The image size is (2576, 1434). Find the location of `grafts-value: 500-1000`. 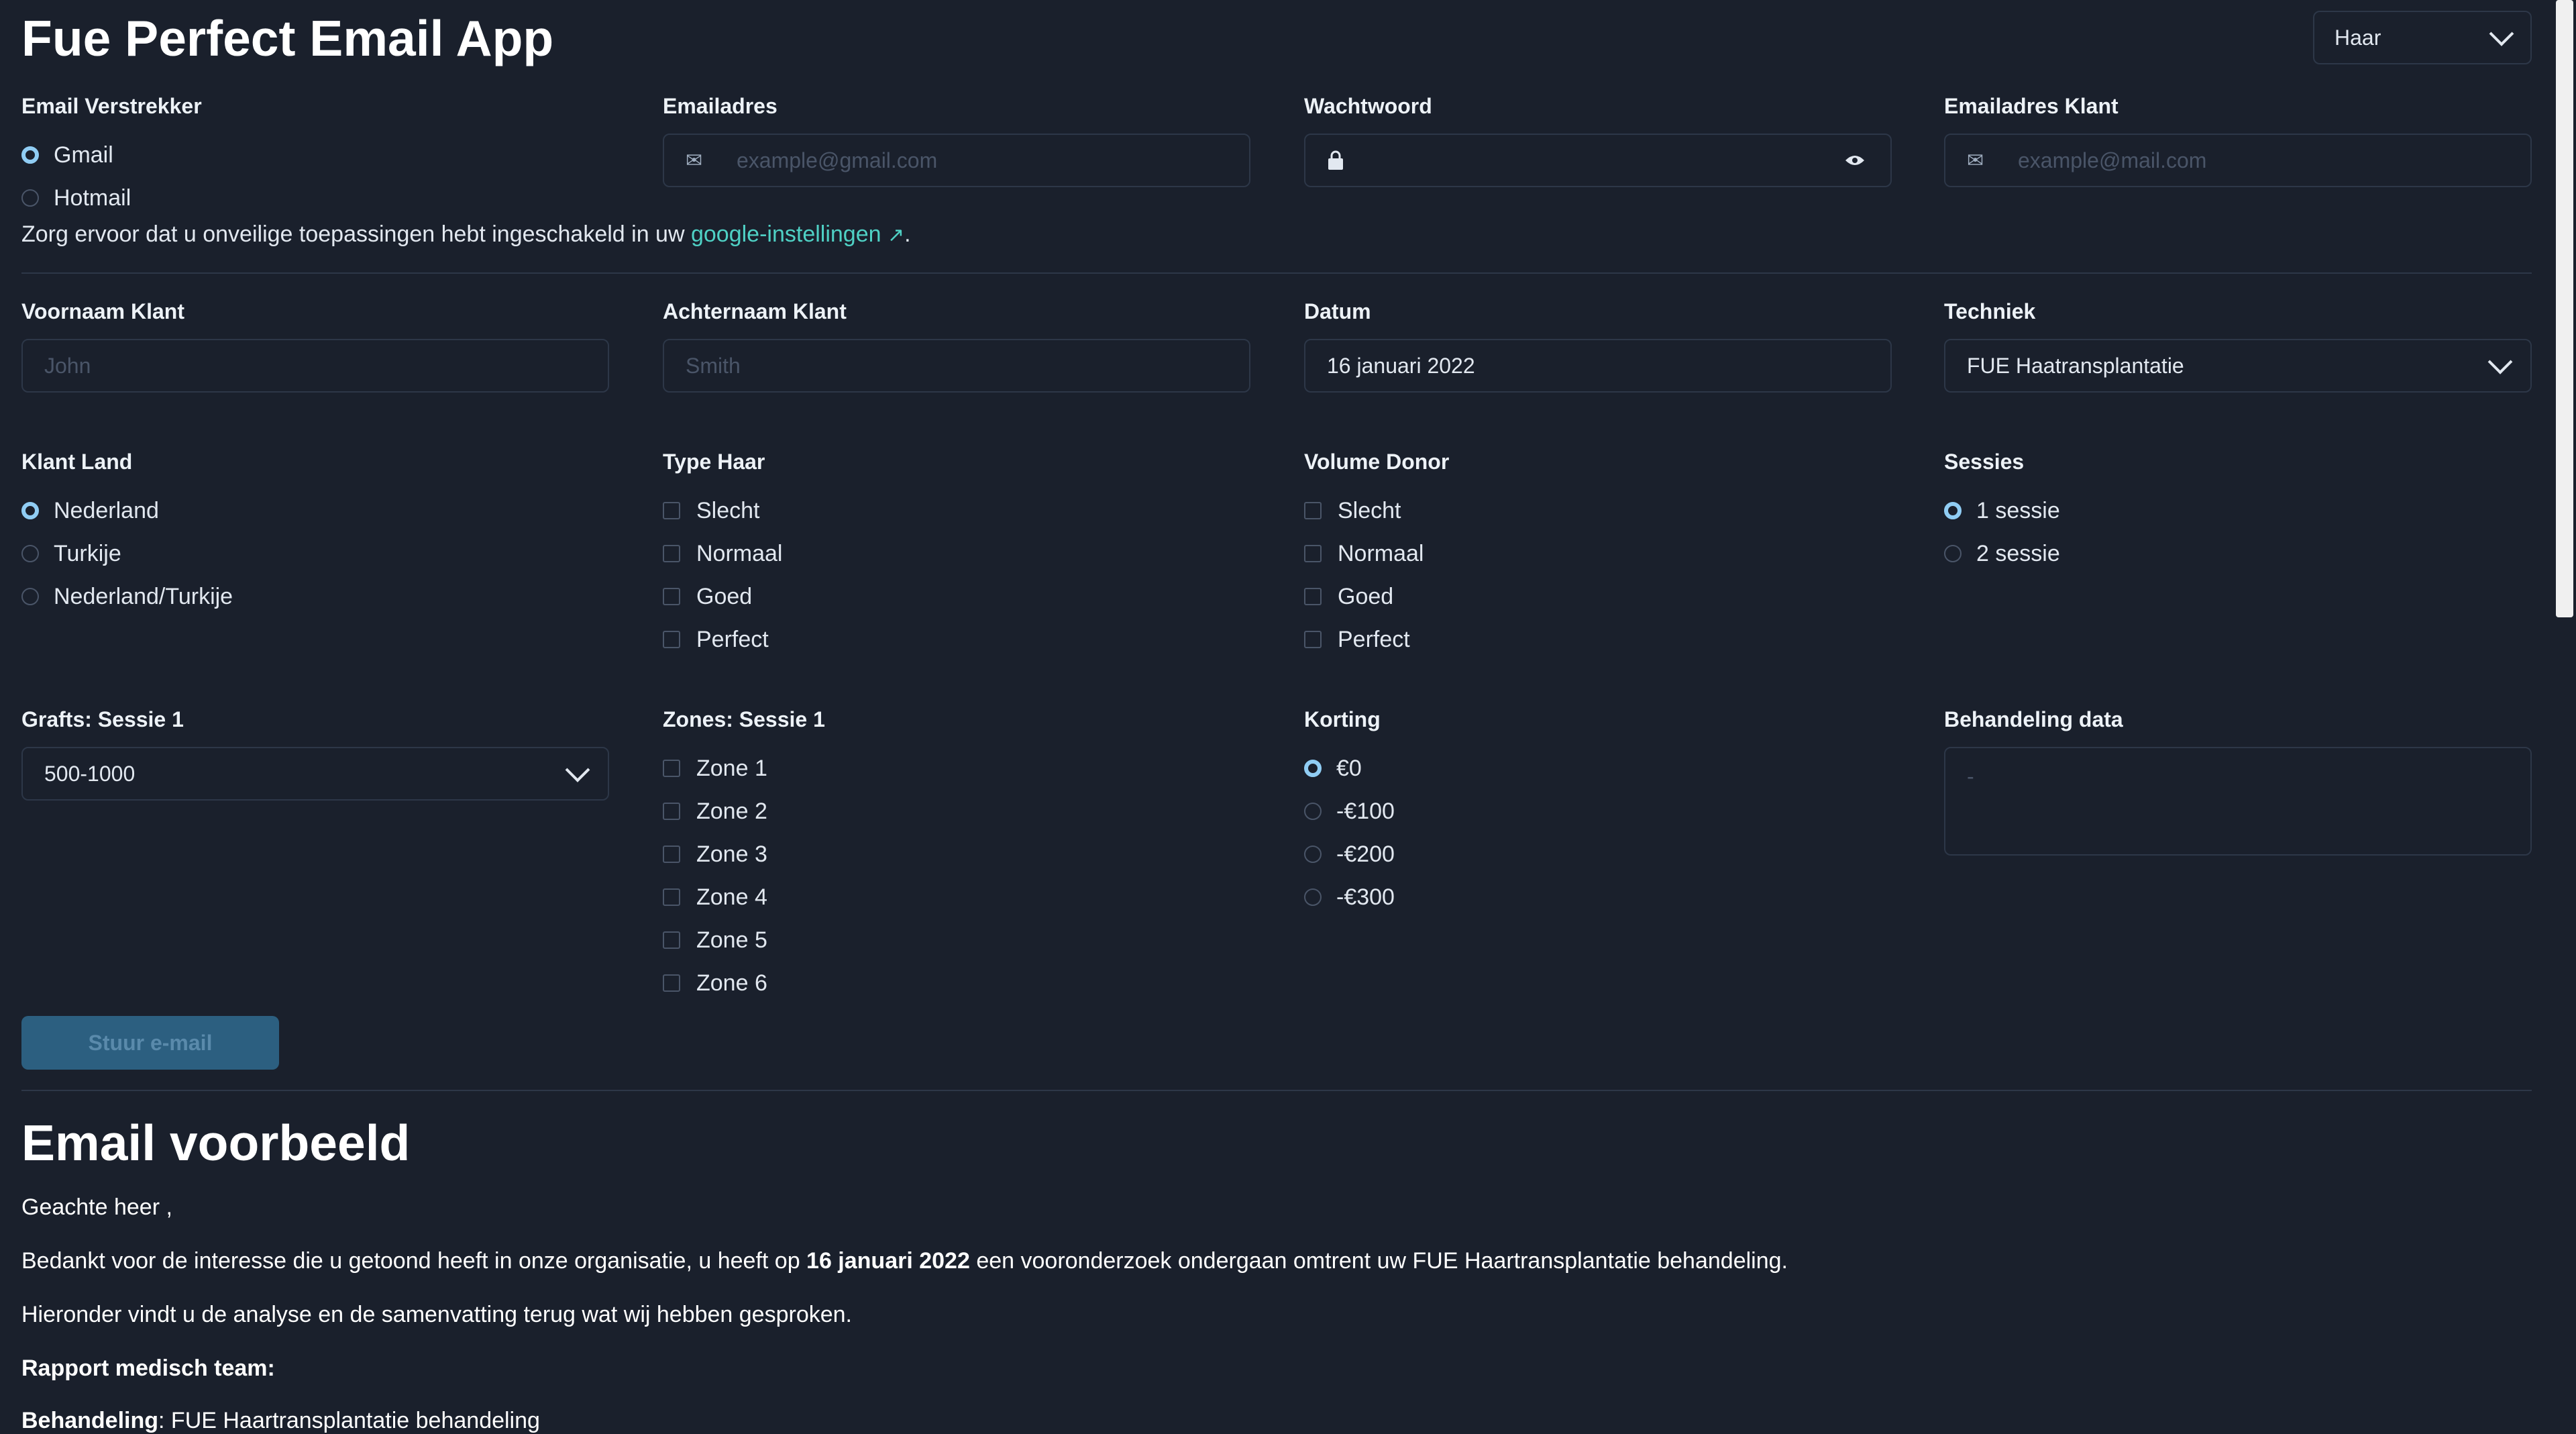

grafts-value: 500-1000 is located at coordinates (90, 773).